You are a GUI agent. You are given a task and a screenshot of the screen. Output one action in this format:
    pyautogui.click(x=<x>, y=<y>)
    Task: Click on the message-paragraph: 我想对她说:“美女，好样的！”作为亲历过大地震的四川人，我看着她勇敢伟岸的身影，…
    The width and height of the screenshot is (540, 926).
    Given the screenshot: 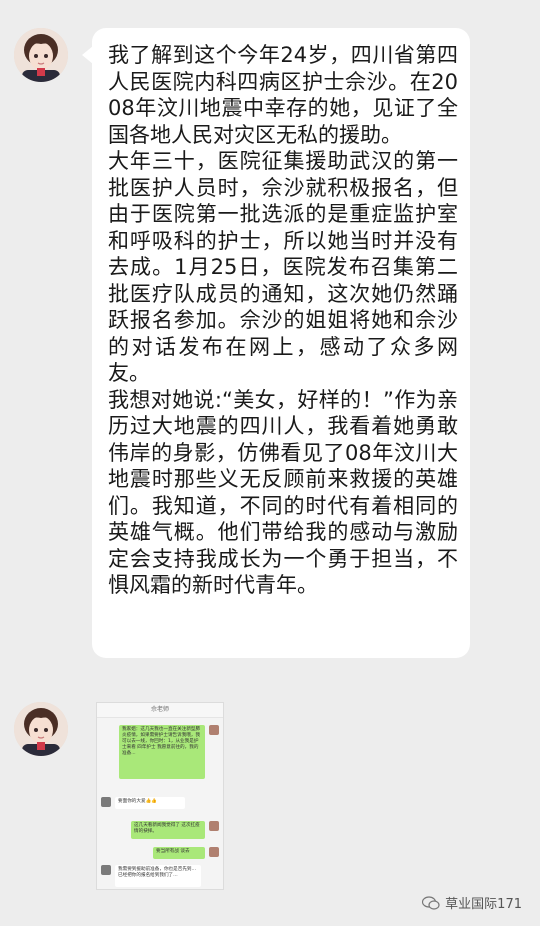 What is the action you would take?
    pyautogui.click(x=283, y=492)
    